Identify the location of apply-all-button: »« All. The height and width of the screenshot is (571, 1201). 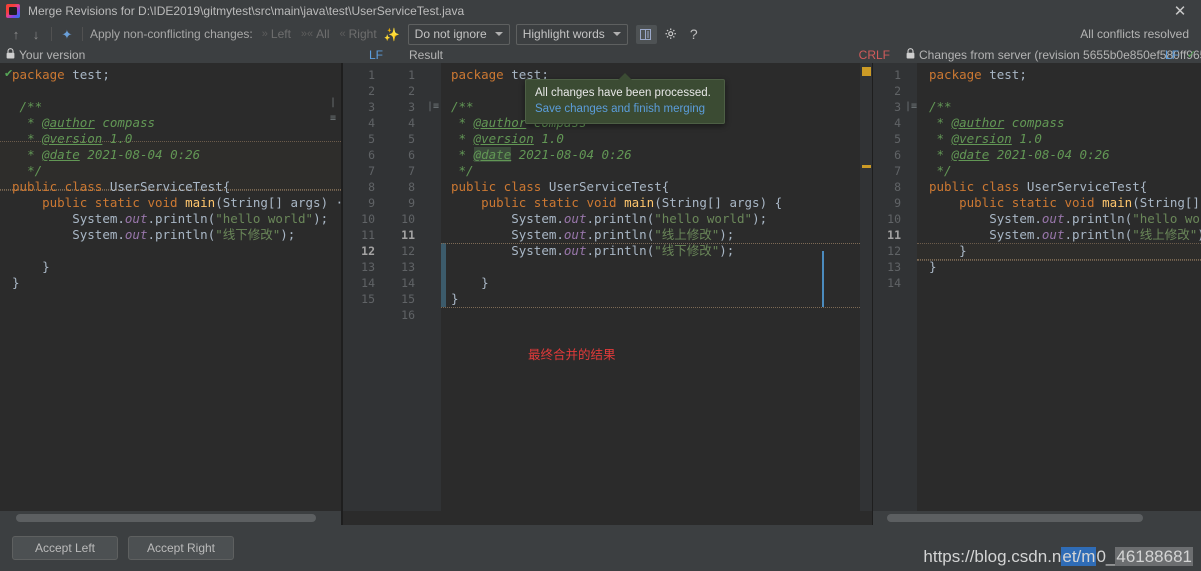
(315, 34).